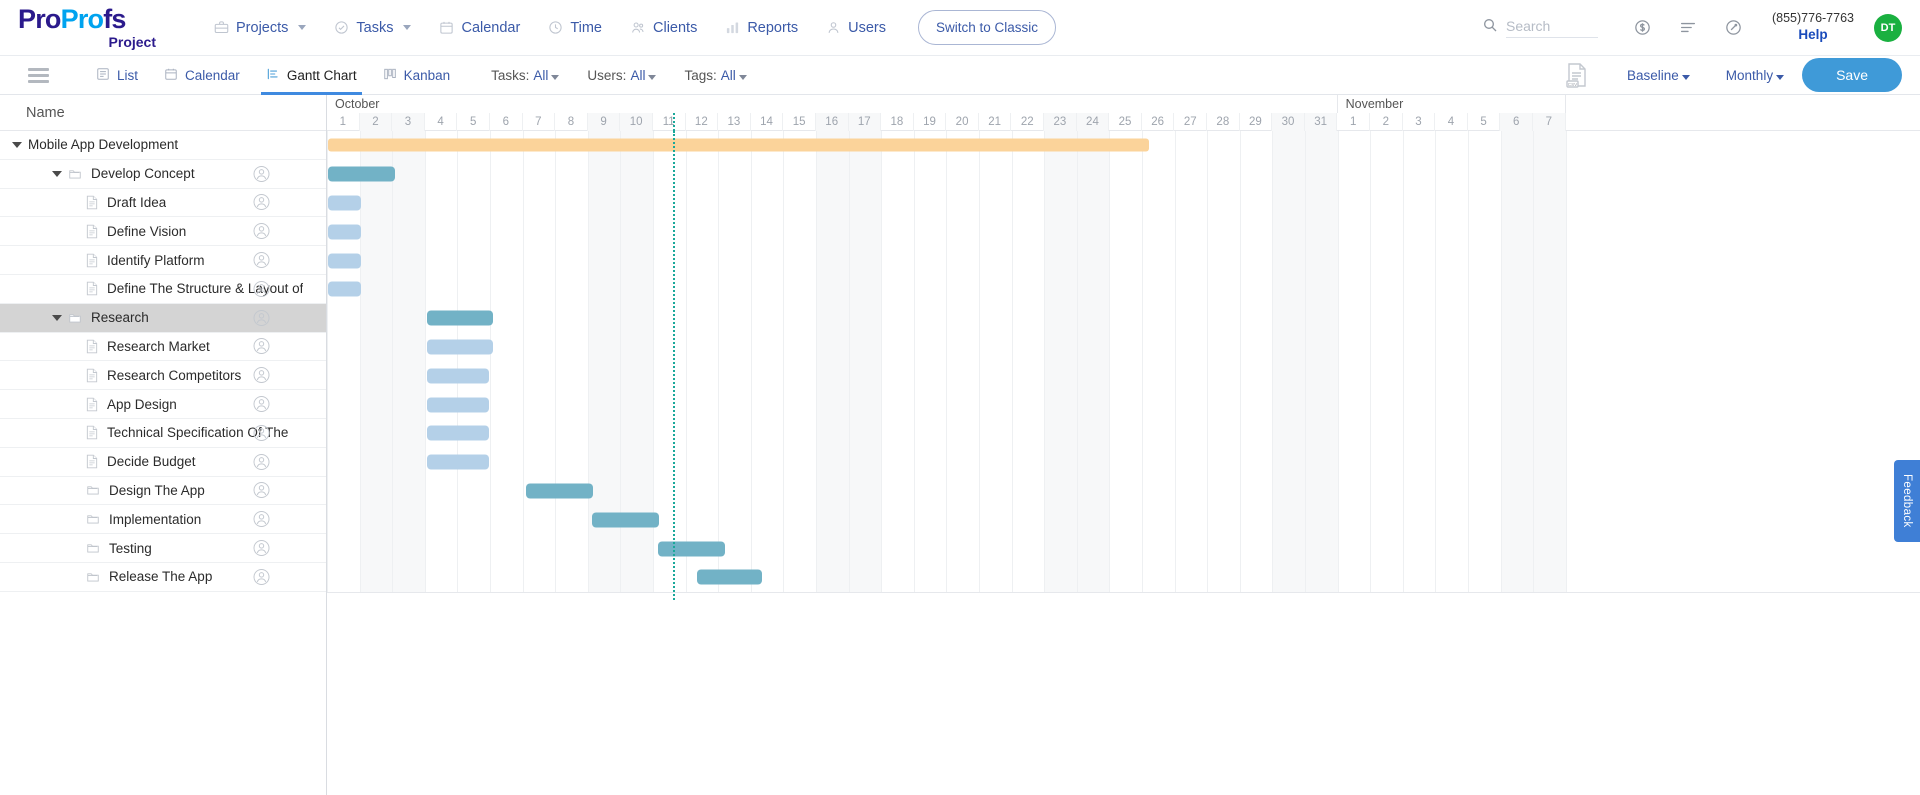  What do you see at coordinates (163, 260) in the screenshot?
I see `task-row: Identify Platform` at bounding box center [163, 260].